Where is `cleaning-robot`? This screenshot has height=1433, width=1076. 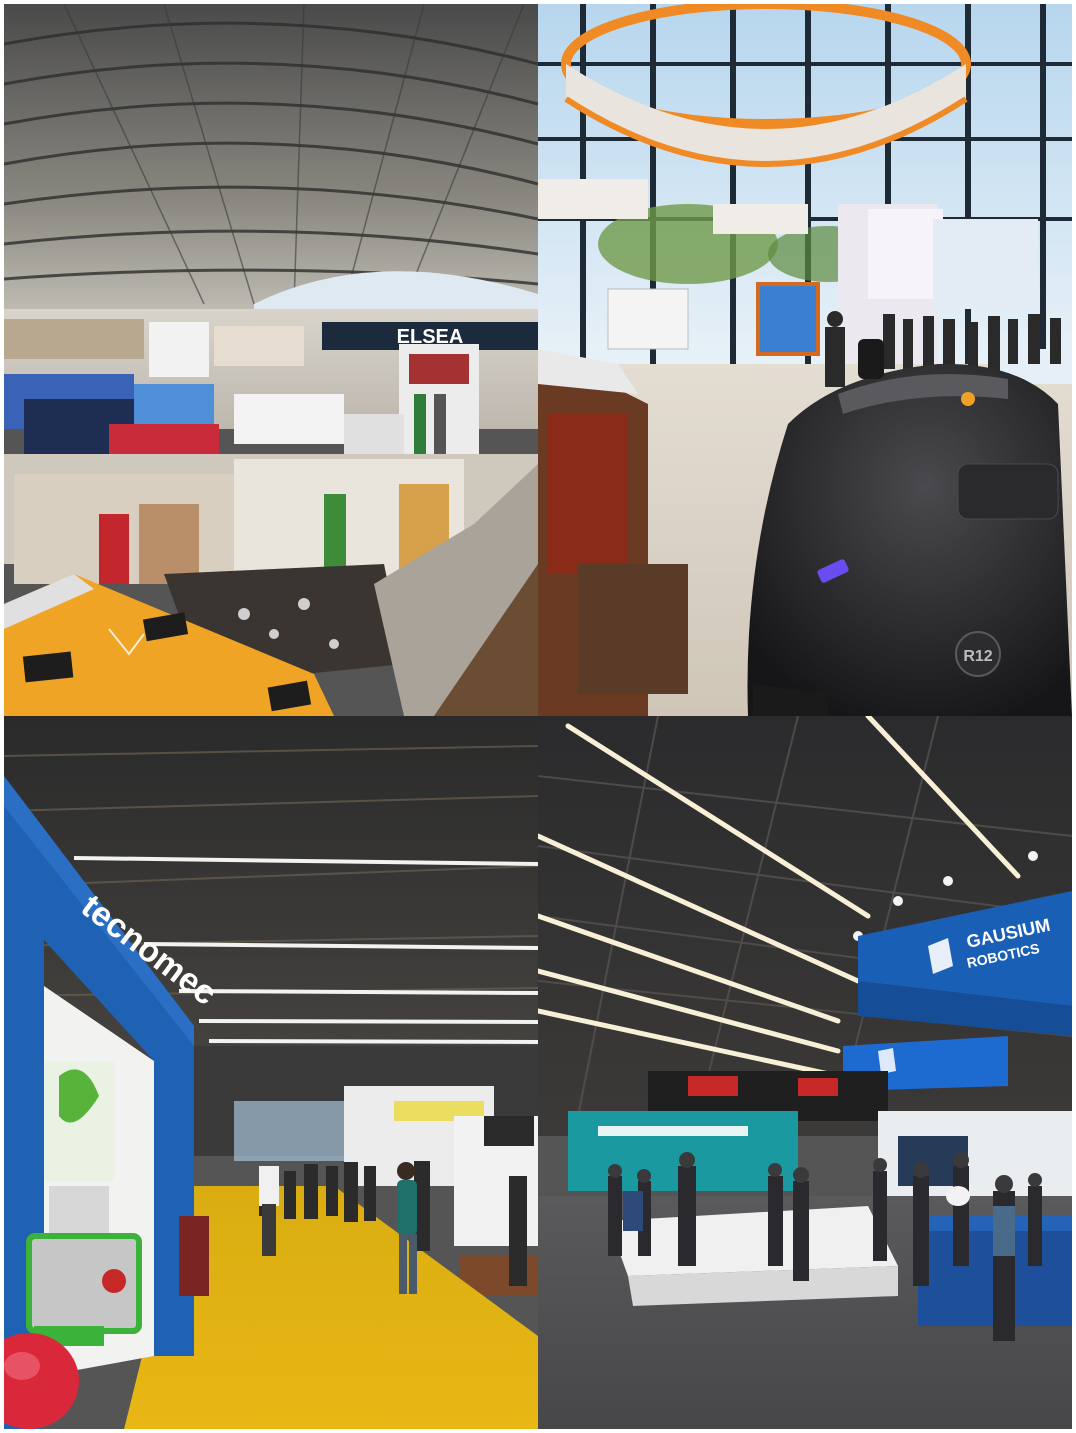 cleaning-robot is located at coordinates (909, 539).